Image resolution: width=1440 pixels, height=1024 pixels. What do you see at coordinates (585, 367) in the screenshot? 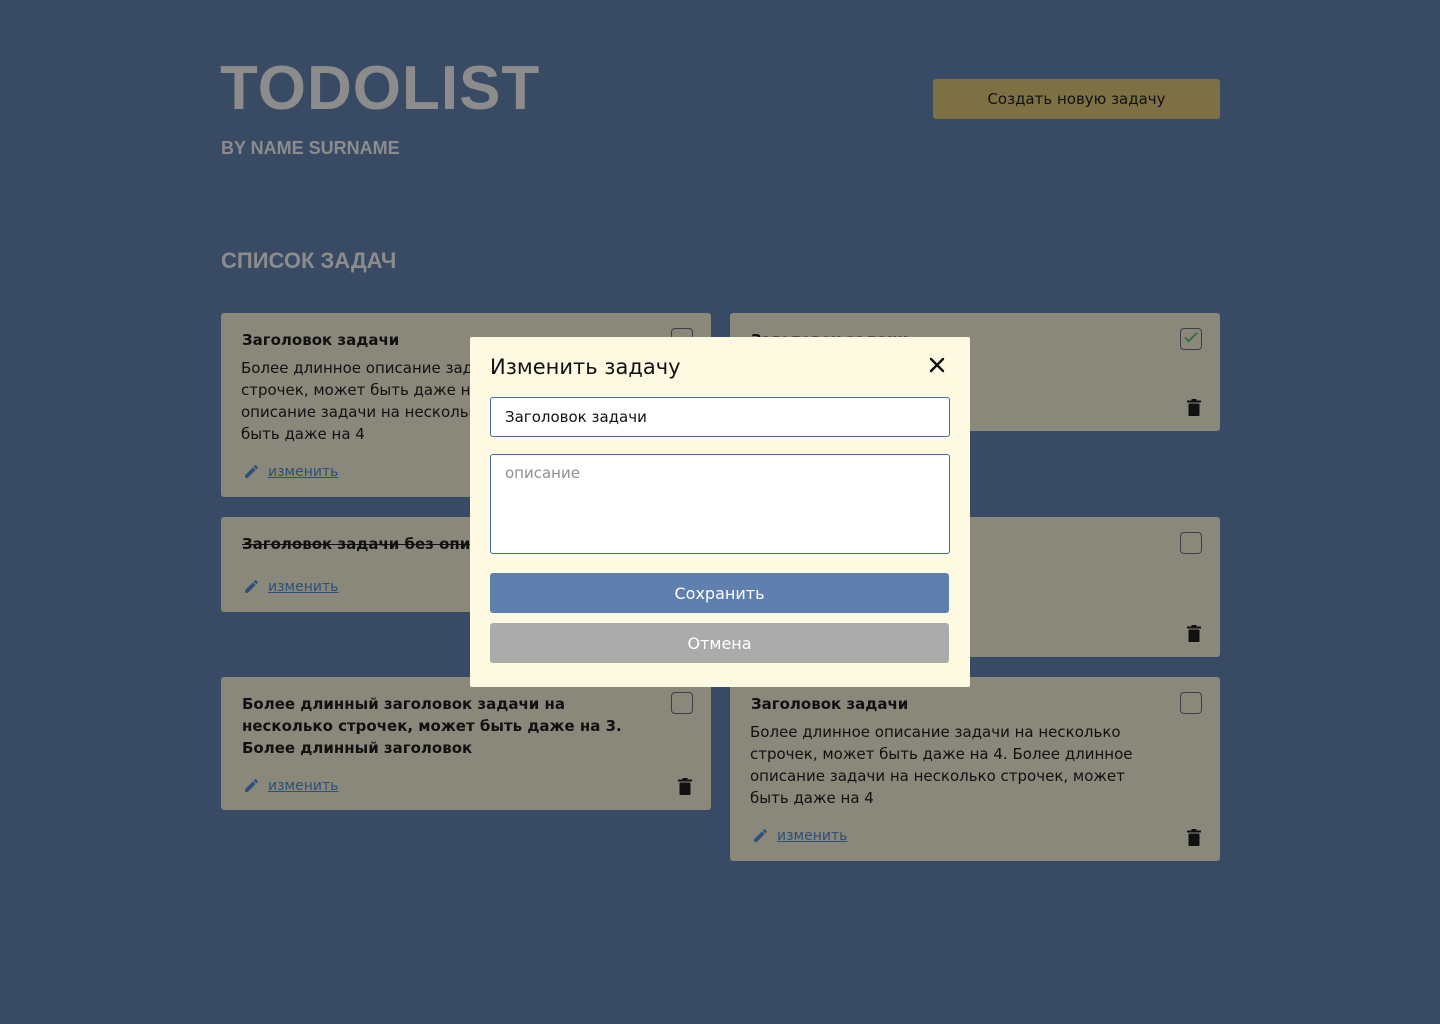
I see `modal-title: Изменить задачу` at bounding box center [585, 367].